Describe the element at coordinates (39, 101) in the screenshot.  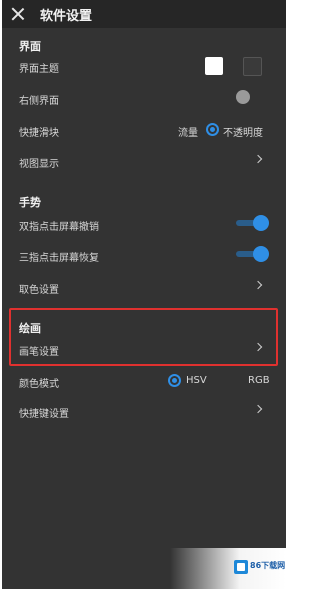
I see `right-panel-label: 右侧界面` at that location.